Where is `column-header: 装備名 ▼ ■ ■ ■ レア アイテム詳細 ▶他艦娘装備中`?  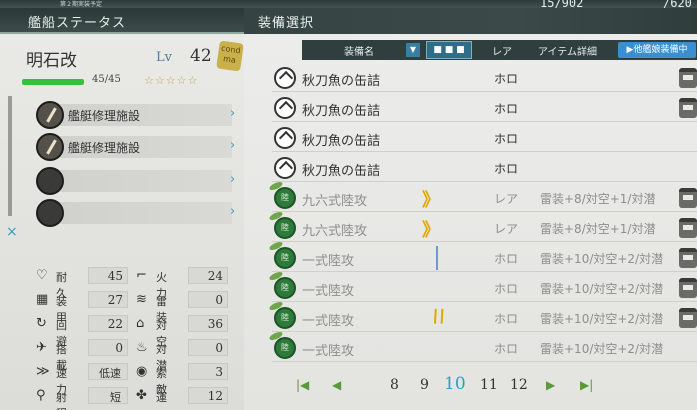 column-header: 装備名 ▼ ■ ■ ■ レア アイテム詳細 ▶他艦娘装備中 is located at coordinates (499, 50).